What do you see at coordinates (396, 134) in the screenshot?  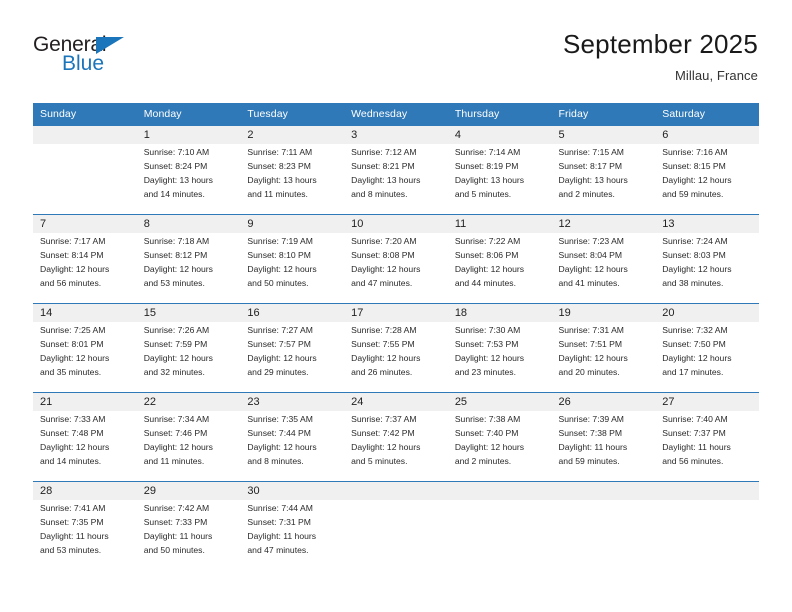 I see `day-number: 3` at bounding box center [396, 134].